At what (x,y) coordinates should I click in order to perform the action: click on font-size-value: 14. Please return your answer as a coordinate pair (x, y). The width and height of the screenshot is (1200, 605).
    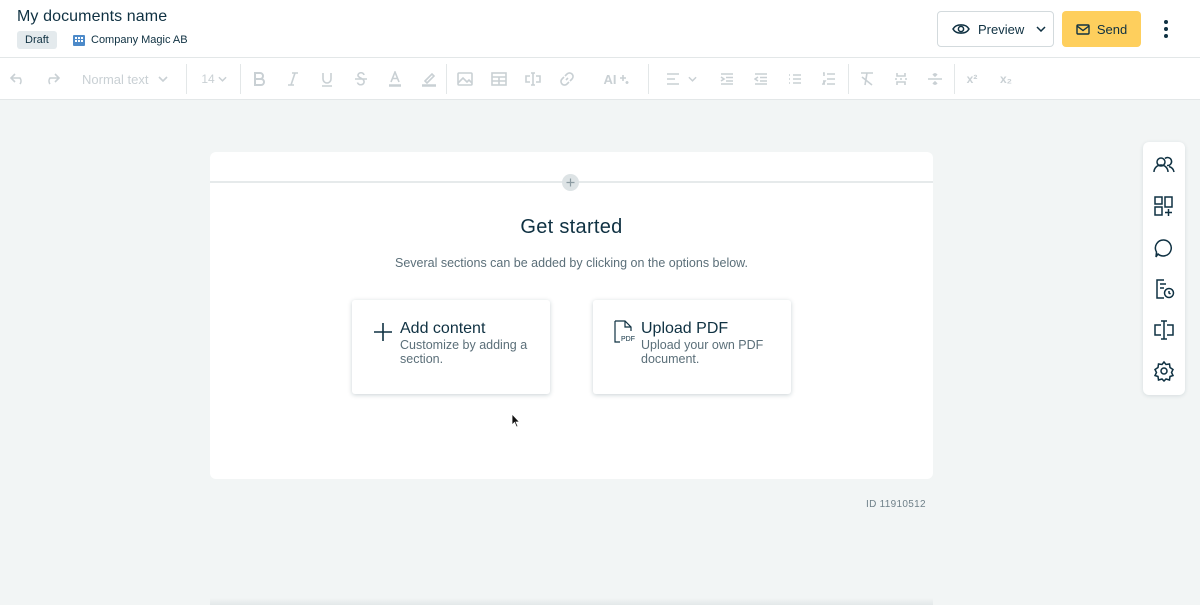
    Looking at the image, I should click on (208, 79).